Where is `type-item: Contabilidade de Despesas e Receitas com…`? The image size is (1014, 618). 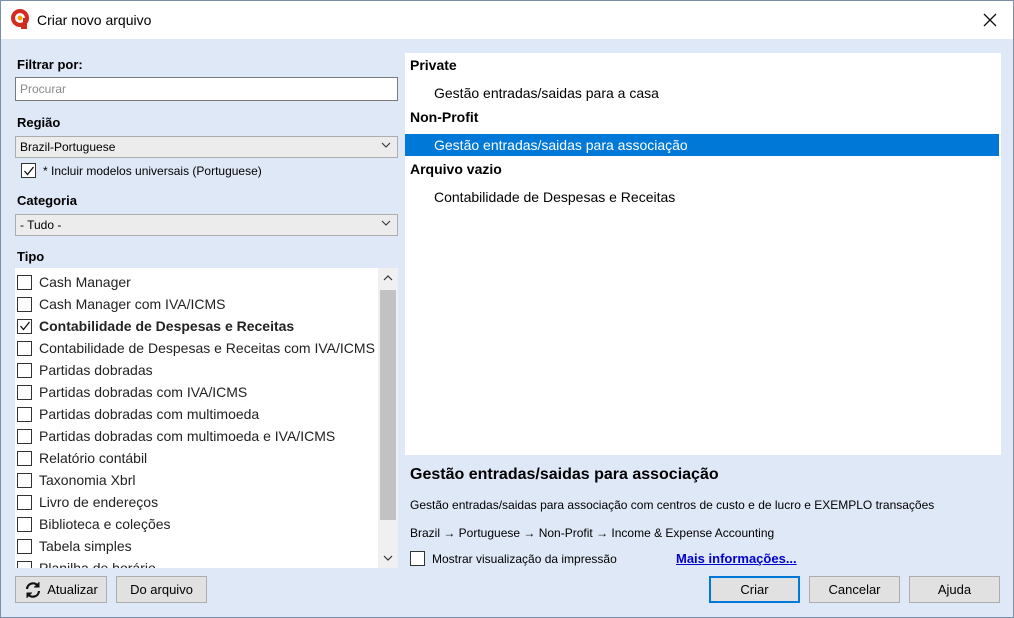
type-item: Contabilidade de Despesas e Receitas com… is located at coordinates (198, 348).